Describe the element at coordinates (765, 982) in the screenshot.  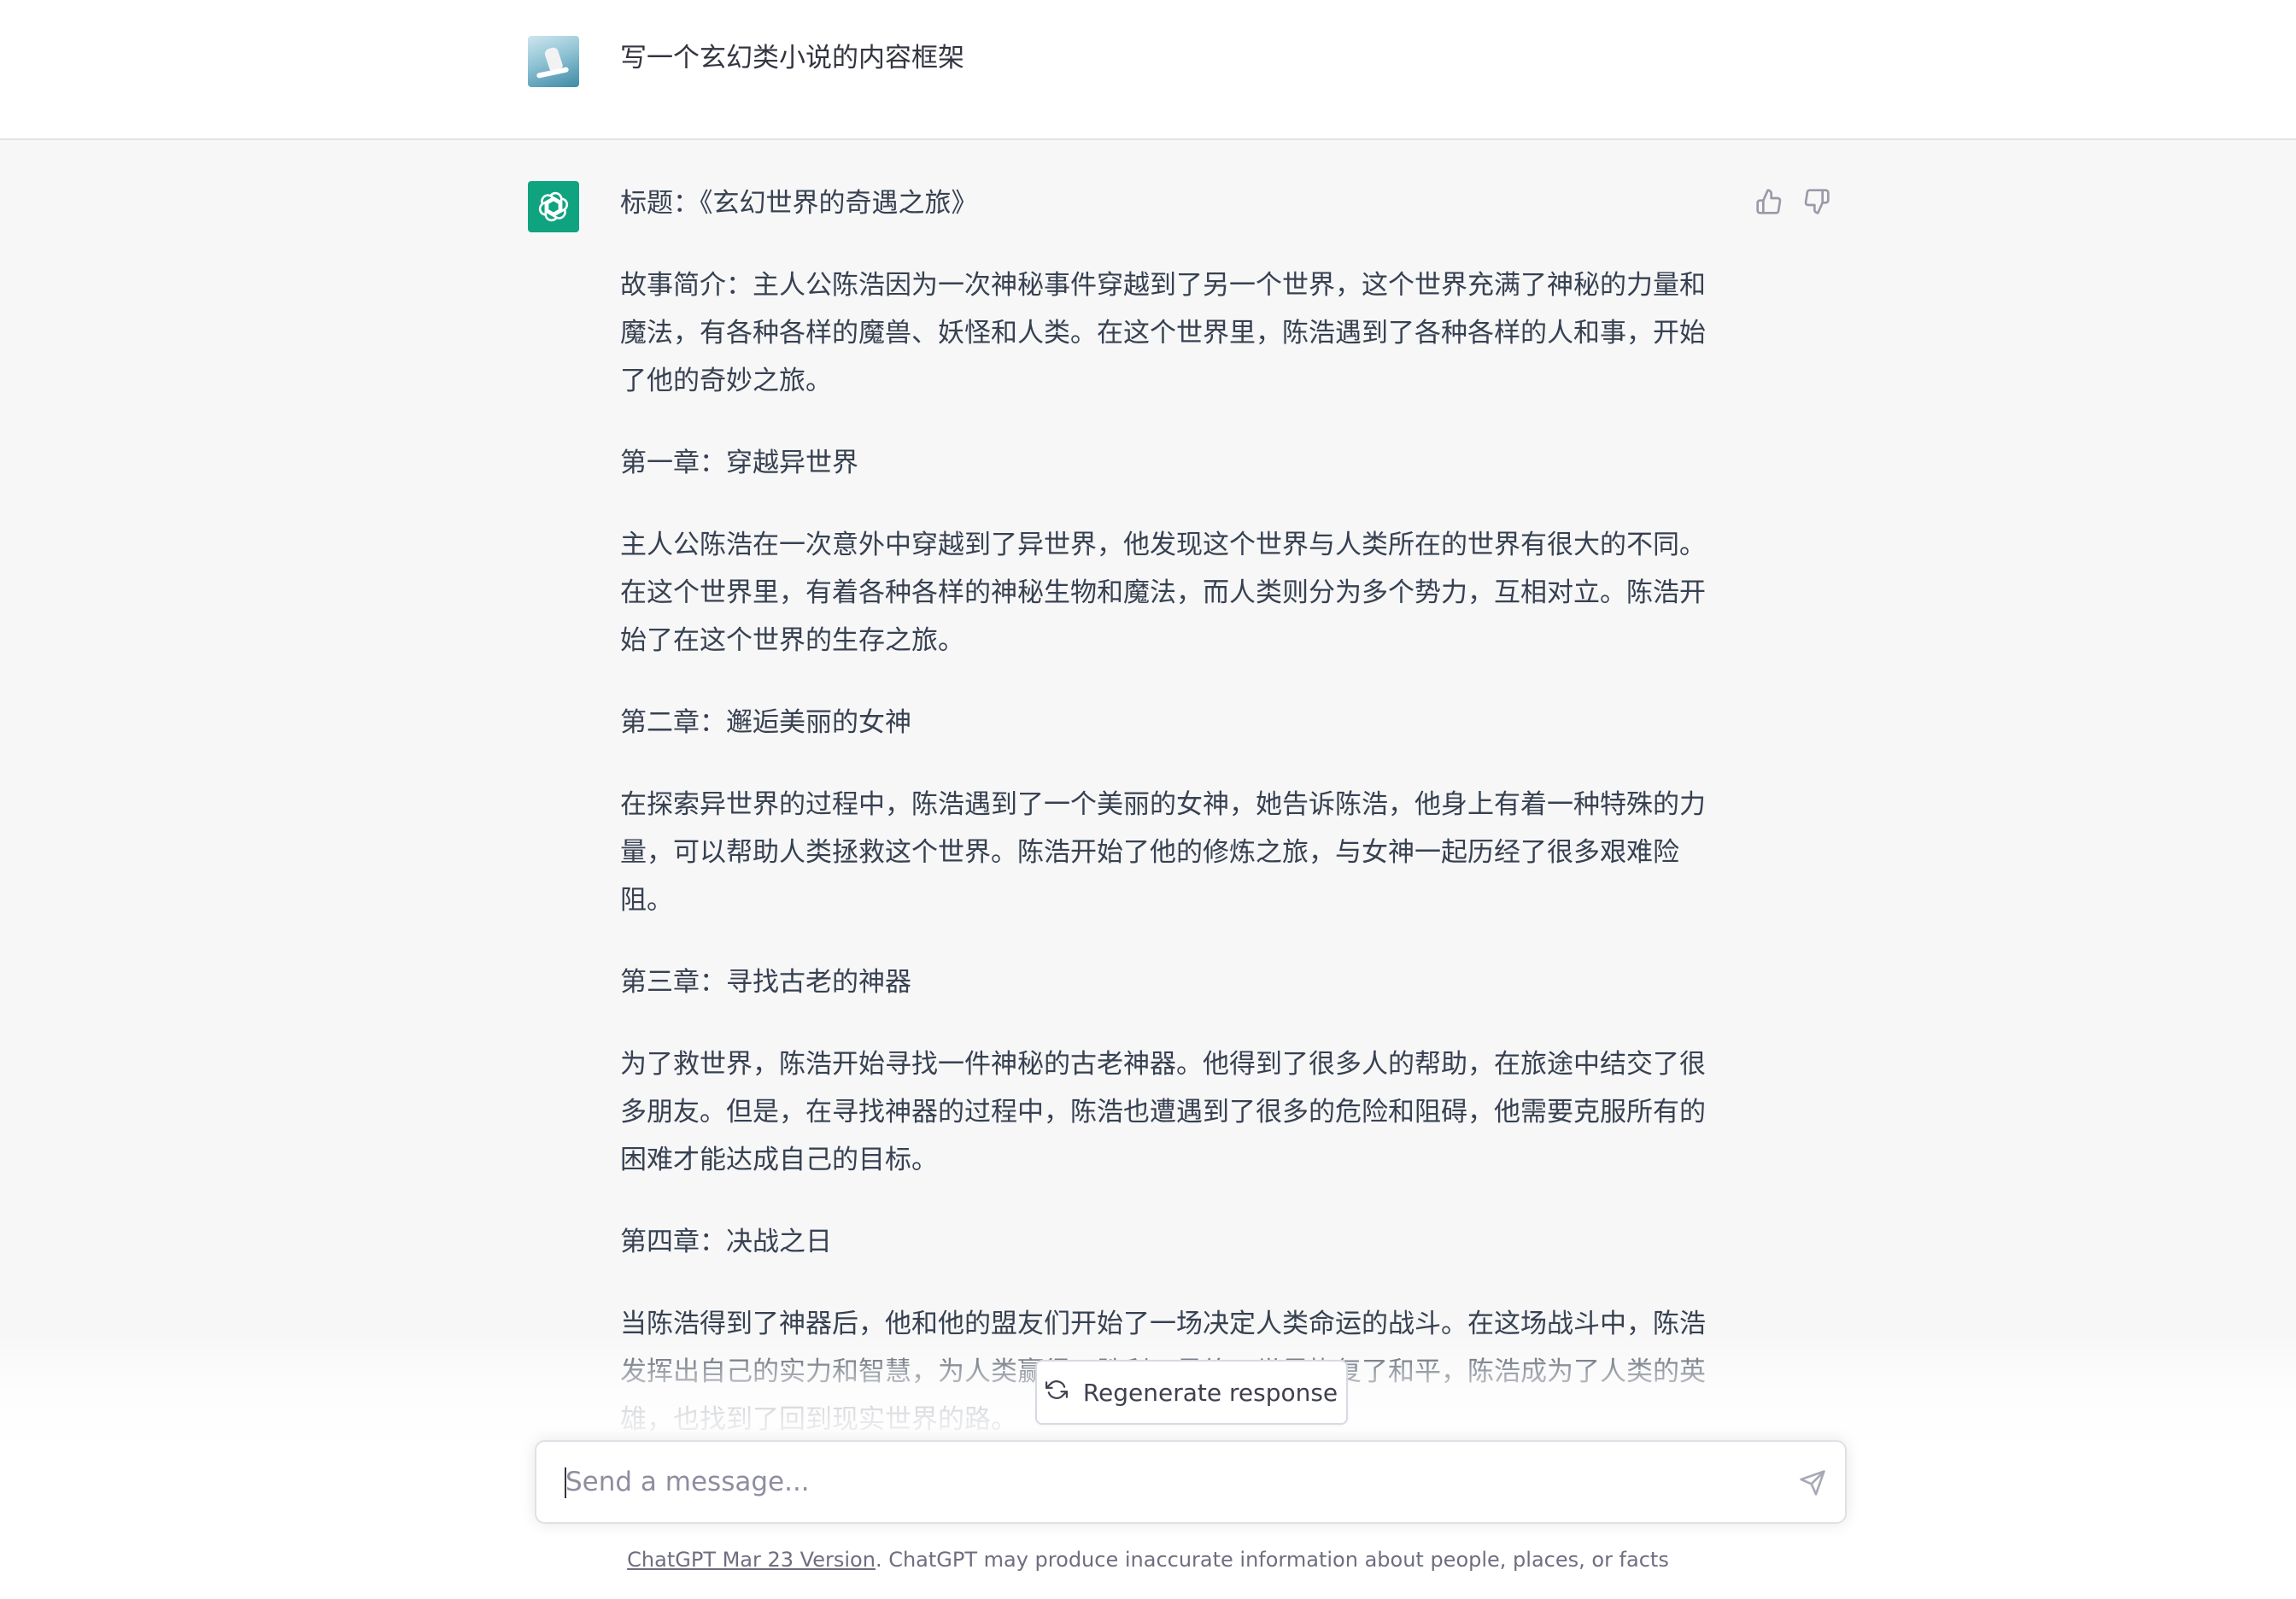
I see `chapter-3-heading: 第三章：寻找古老的神器` at that location.